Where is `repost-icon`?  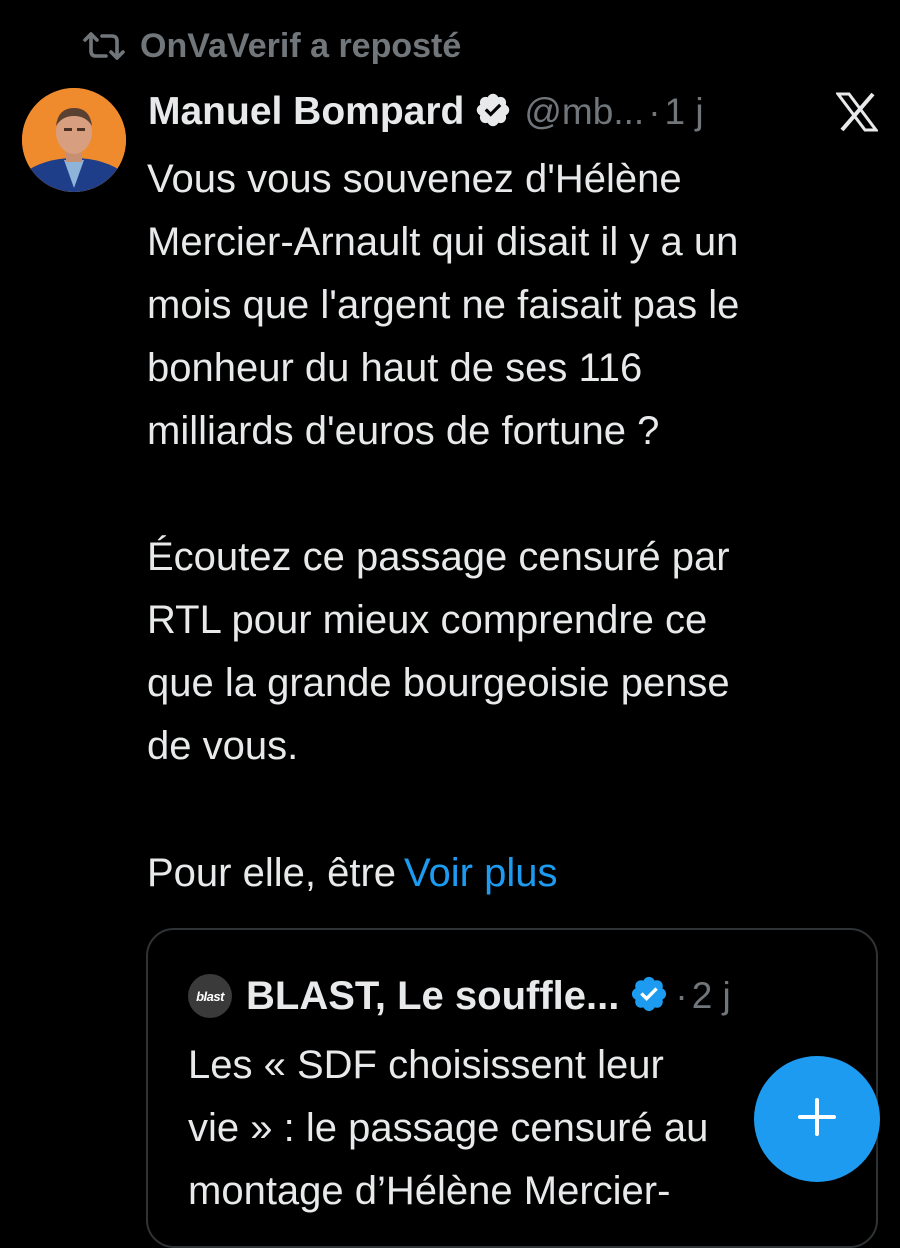
repost-icon is located at coordinates (104, 46).